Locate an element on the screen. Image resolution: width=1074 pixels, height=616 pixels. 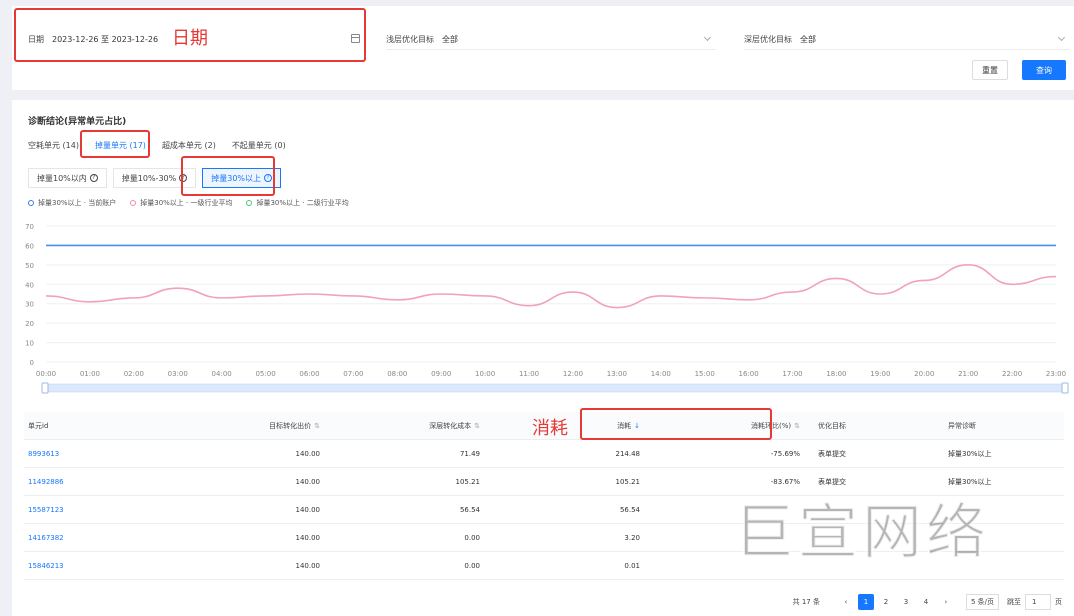
legend-item-industry-l2: 掉量30%以上 · 二级行业平均 is located at coordinates (297, 203).